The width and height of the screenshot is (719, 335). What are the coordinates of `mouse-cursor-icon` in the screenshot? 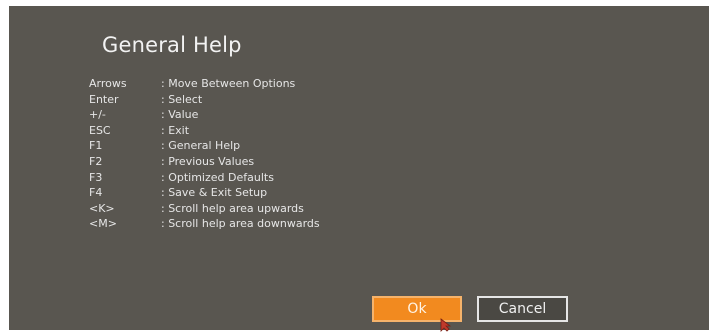 It's located at (446, 325).